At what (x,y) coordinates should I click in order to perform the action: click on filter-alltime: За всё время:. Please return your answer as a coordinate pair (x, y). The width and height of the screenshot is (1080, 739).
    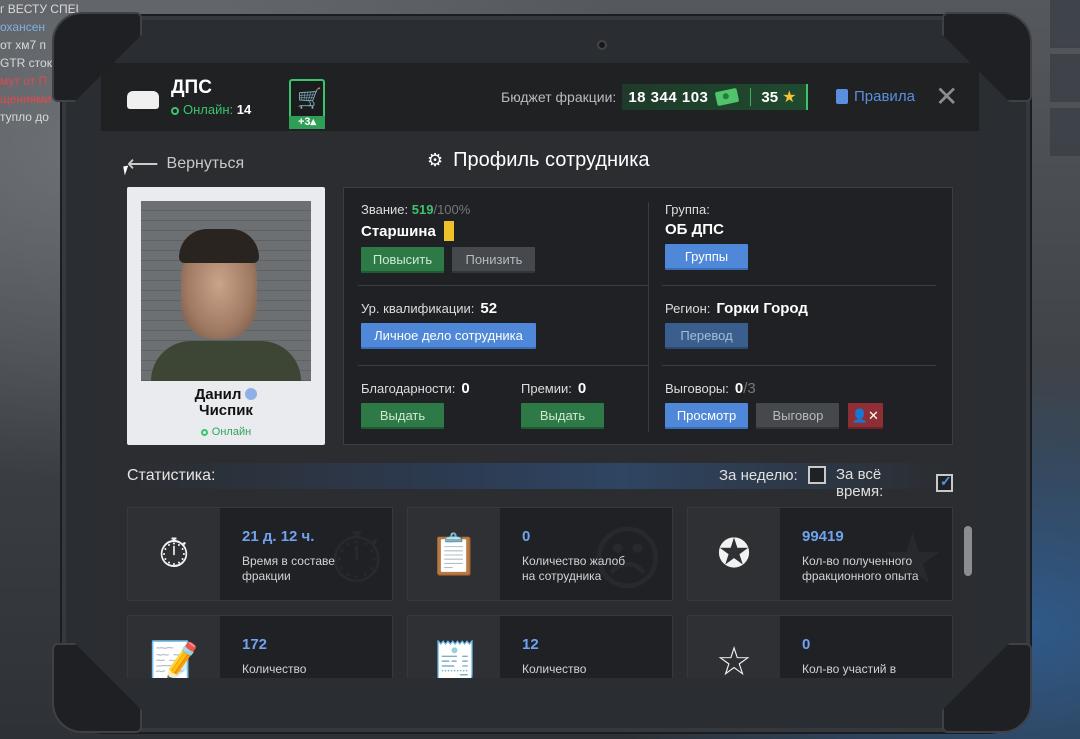
    Looking at the image, I should click on (894, 483).